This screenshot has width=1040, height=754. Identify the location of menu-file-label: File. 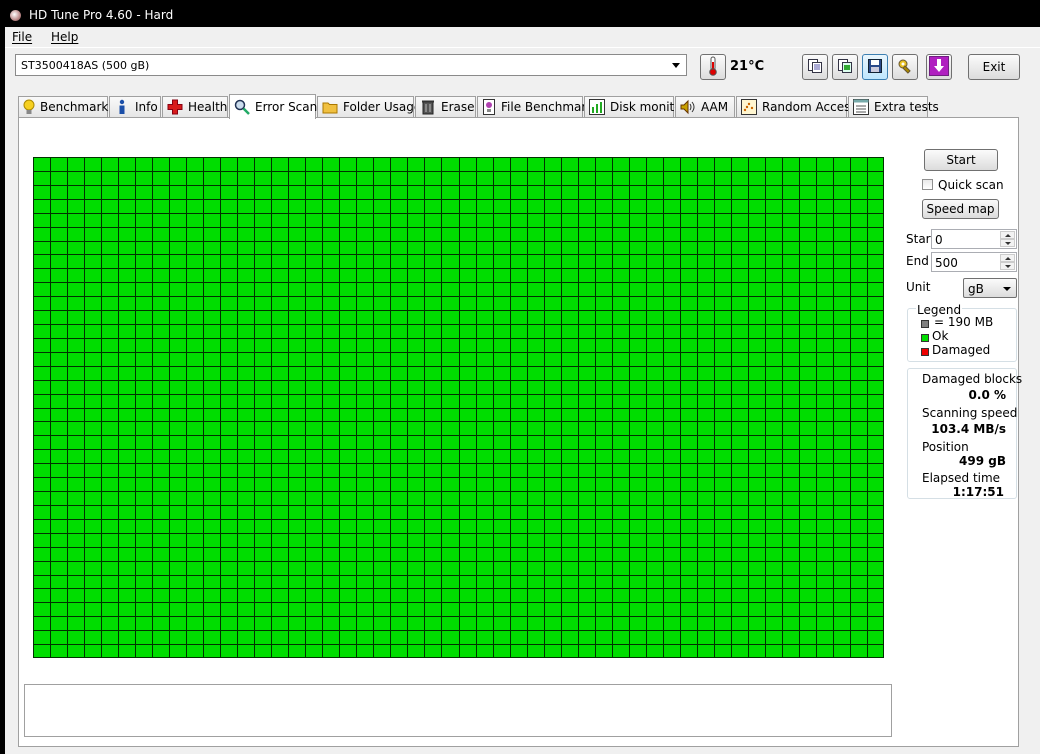
(22, 37).